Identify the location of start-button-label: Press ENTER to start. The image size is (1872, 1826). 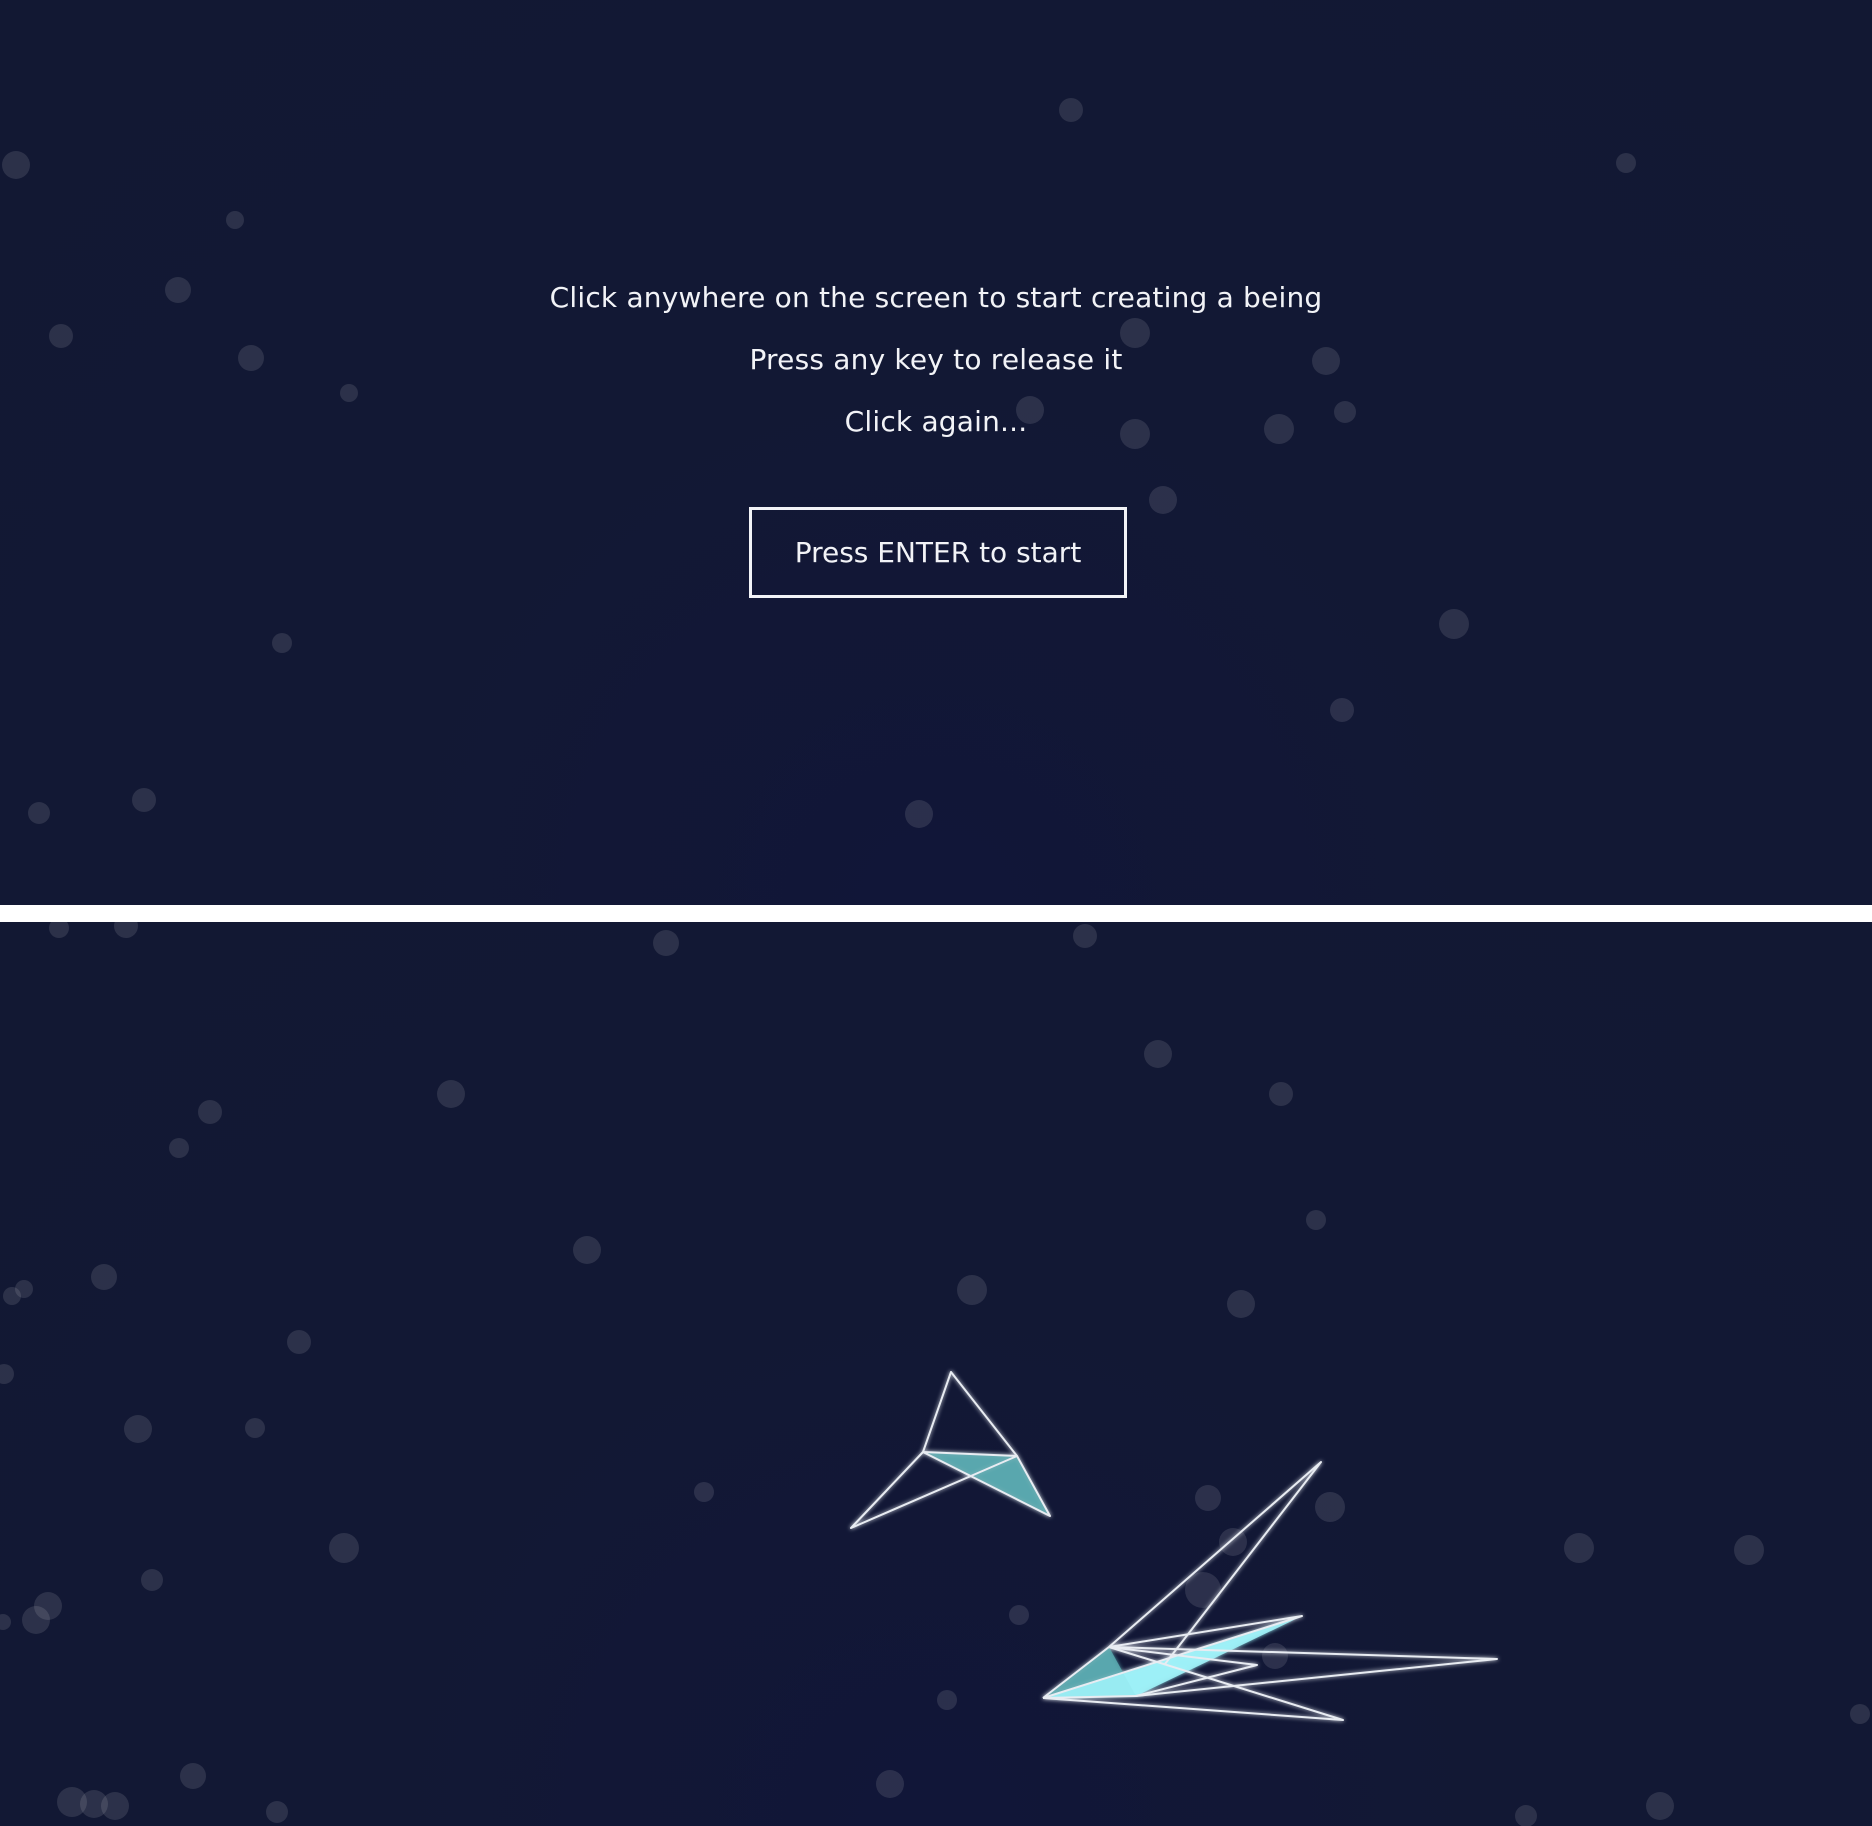
(938, 552).